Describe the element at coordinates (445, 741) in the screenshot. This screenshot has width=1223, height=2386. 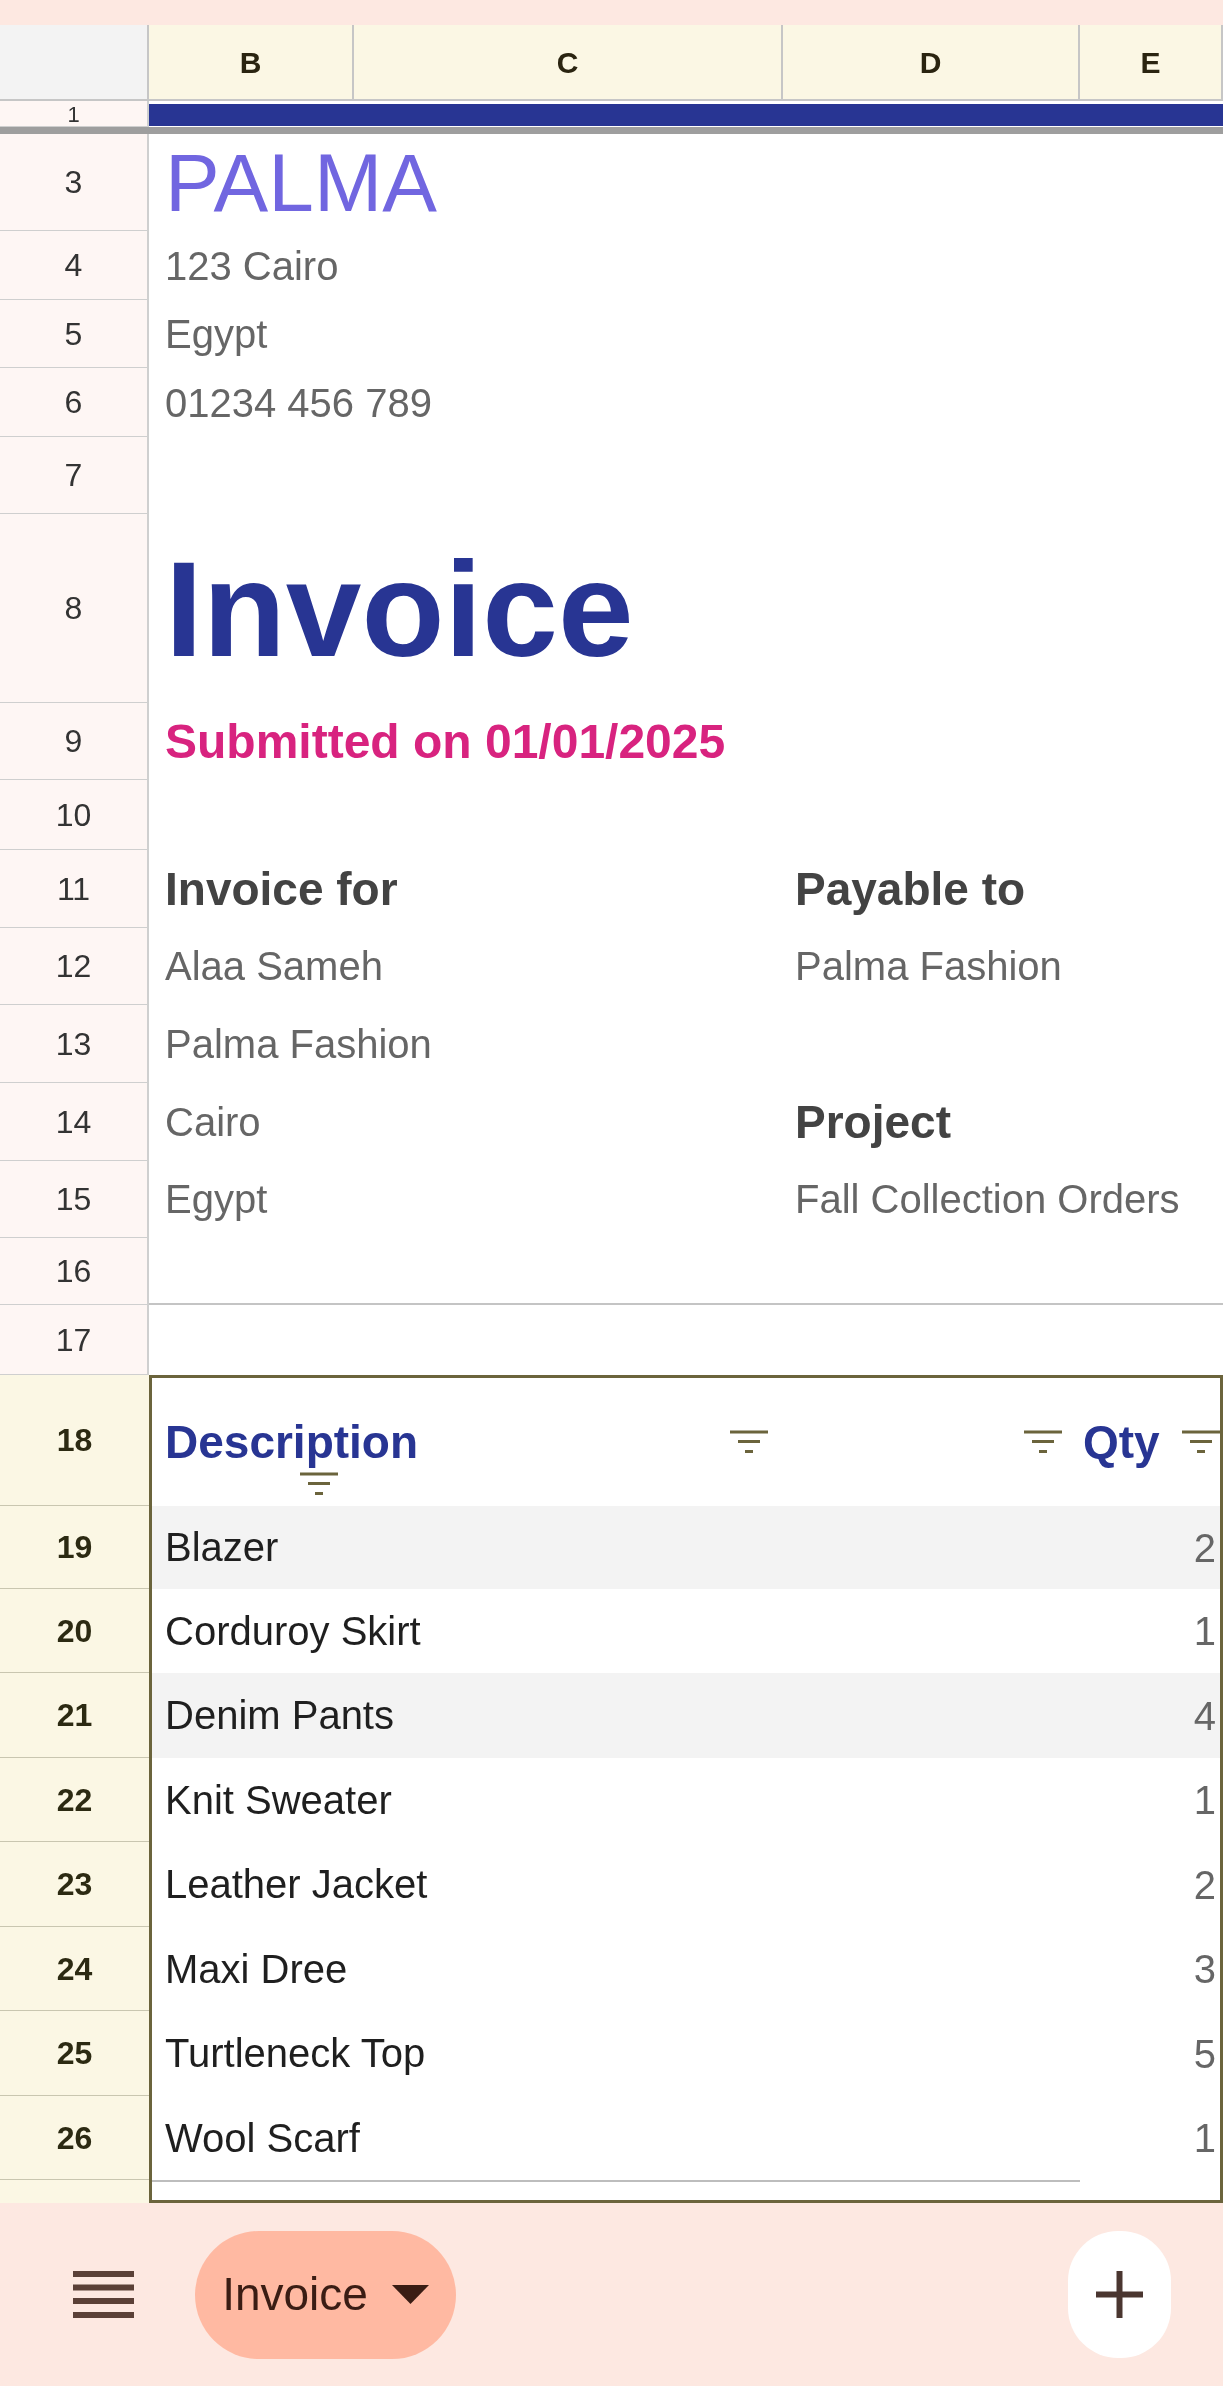
I see `submitted-date: Submitted on 01/01/2025` at that location.